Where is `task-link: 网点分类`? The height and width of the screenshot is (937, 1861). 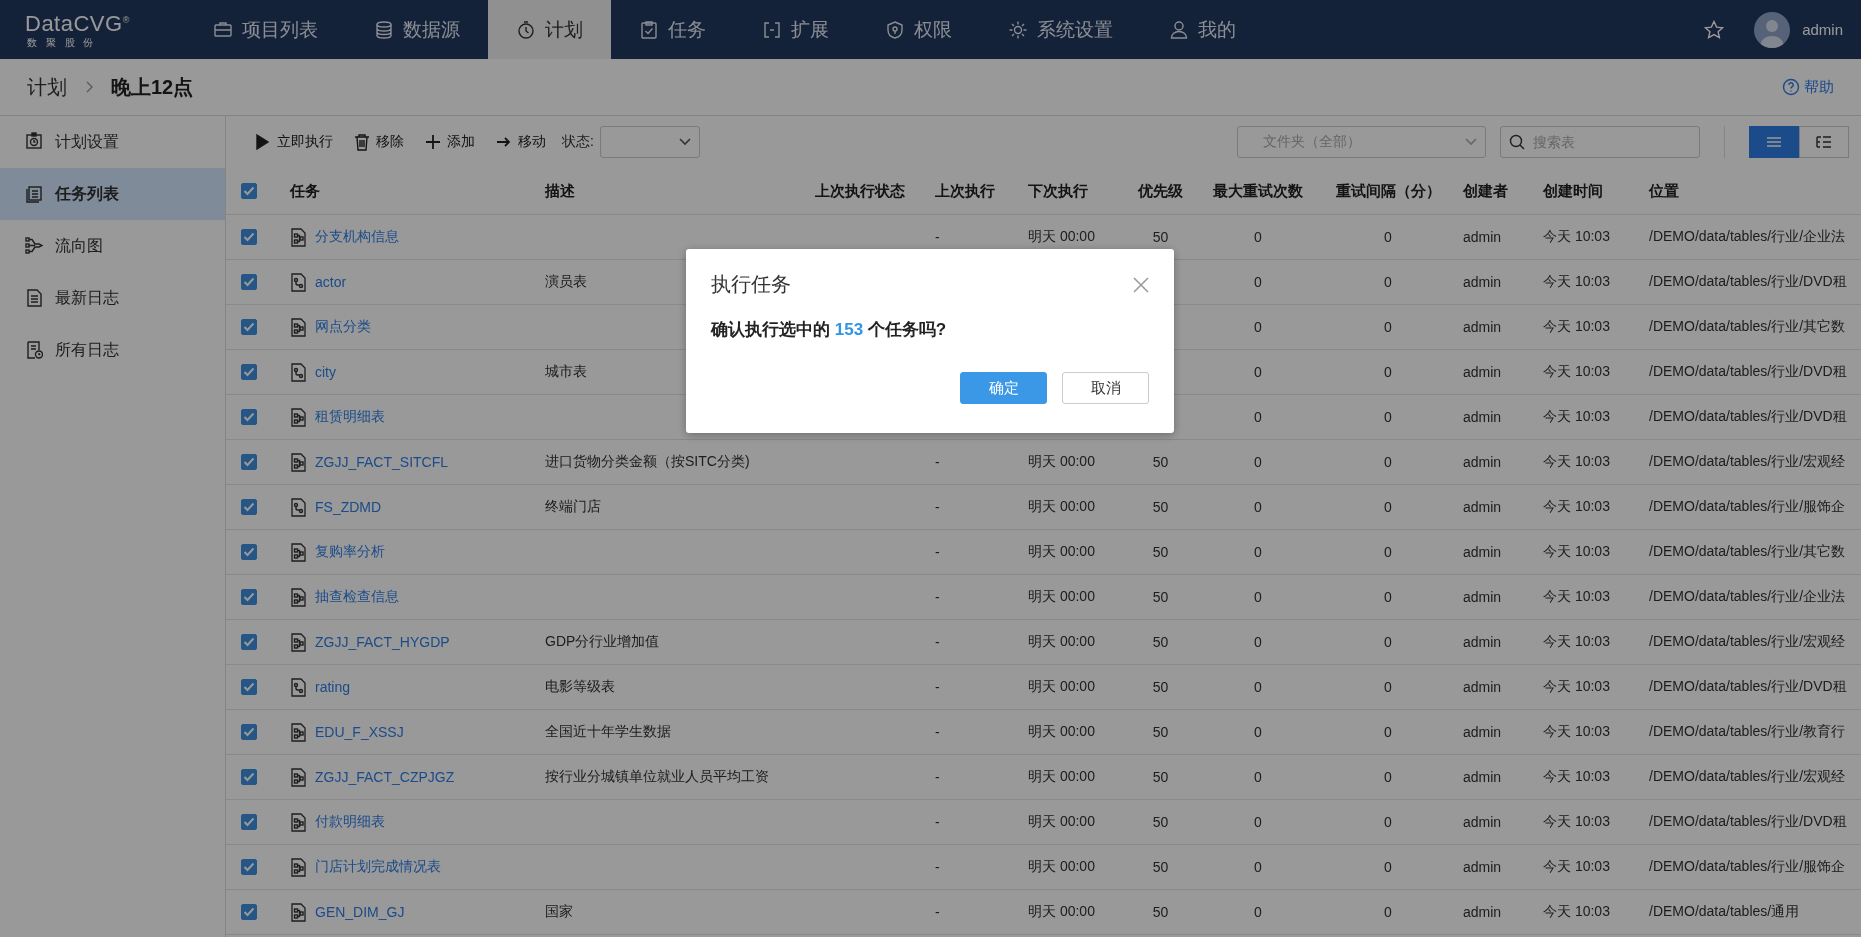 task-link: 网点分类 is located at coordinates (343, 327).